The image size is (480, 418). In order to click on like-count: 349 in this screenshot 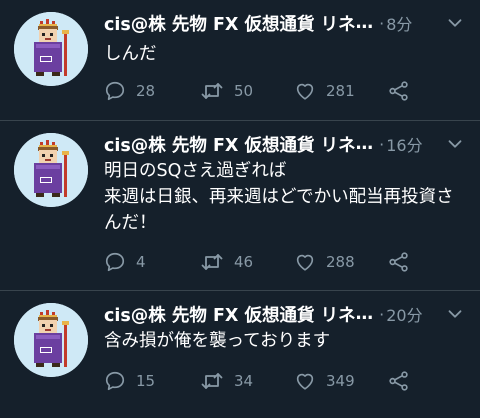, I will do `click(340, 381)`.